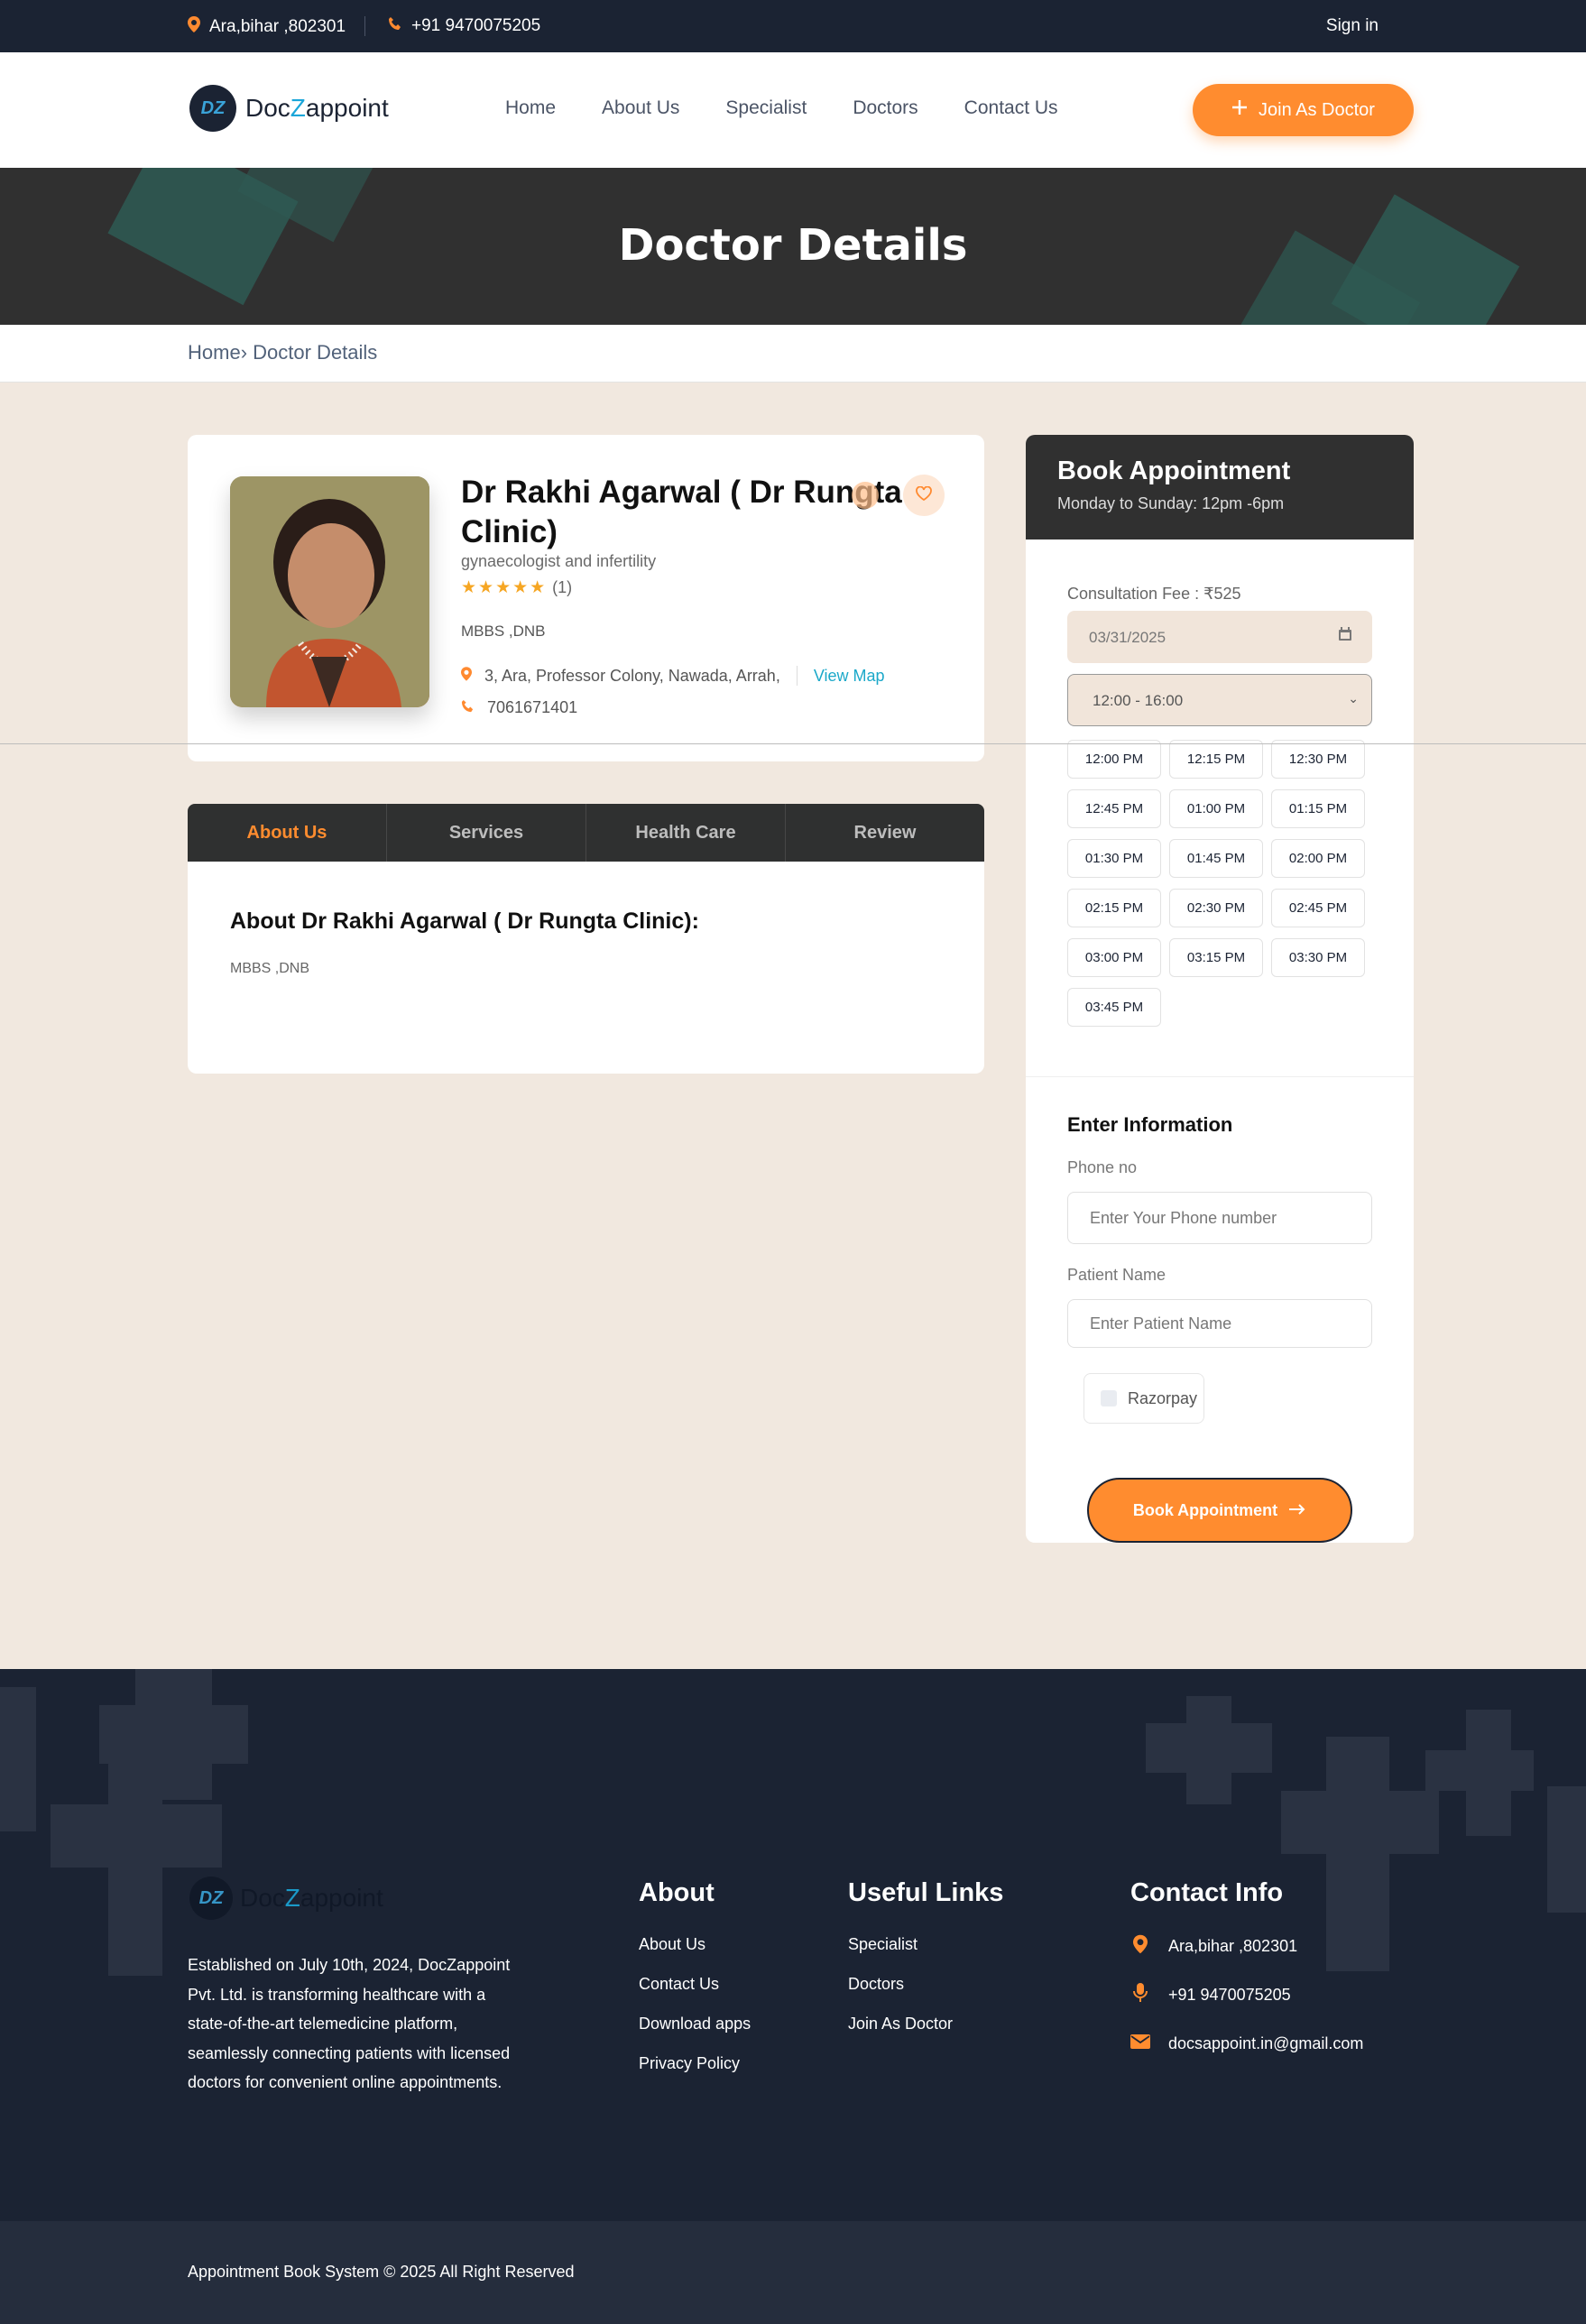  I want to click on heart-icon, so click(924, 495).